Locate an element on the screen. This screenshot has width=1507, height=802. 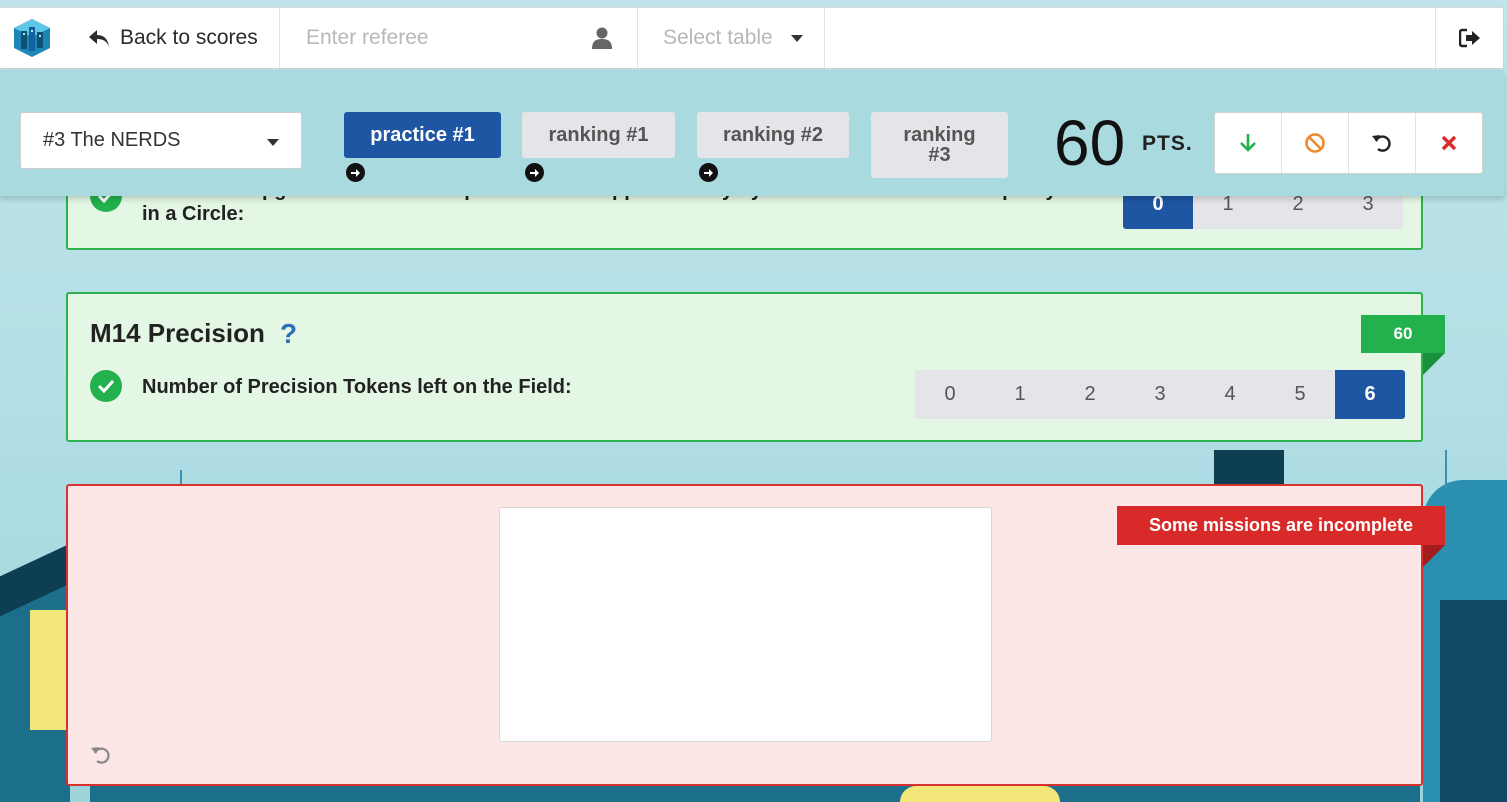
answer-option-5: 5 is located at coordinates (1300, 394).